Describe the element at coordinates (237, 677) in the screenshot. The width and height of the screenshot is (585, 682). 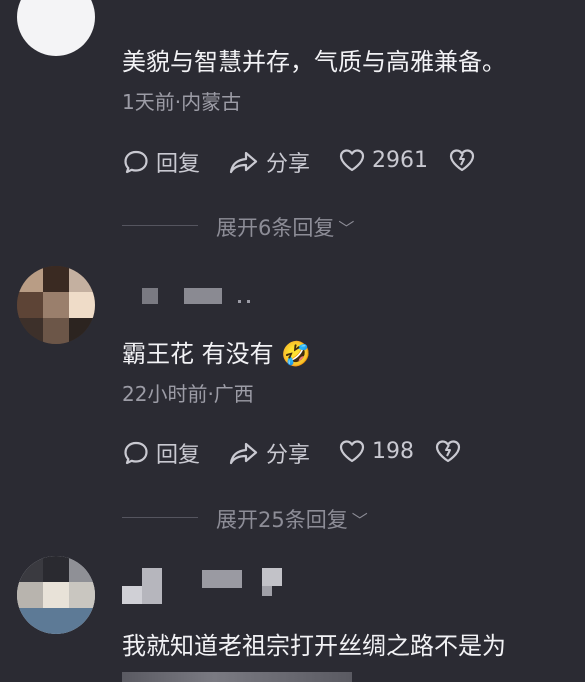
I see `truncated-text-line` at that location.